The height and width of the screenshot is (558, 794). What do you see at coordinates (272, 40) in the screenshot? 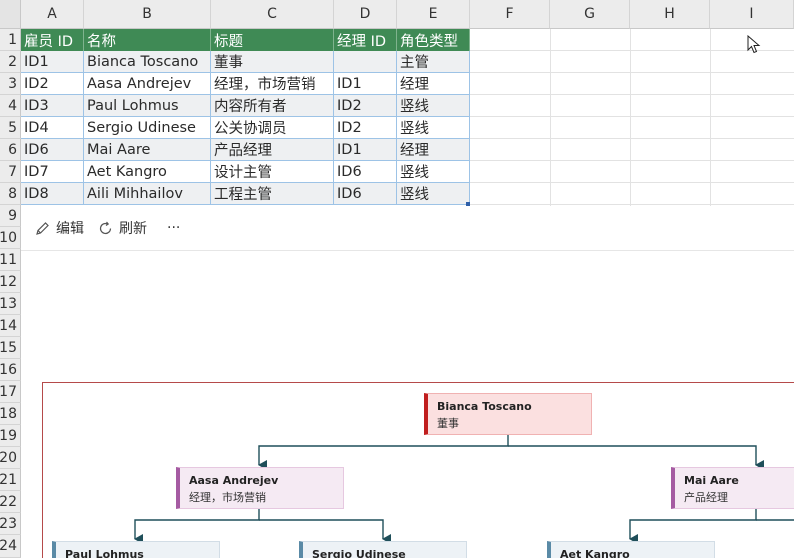
I see `table-header-title: 标题` at bounding box center [272, 40].